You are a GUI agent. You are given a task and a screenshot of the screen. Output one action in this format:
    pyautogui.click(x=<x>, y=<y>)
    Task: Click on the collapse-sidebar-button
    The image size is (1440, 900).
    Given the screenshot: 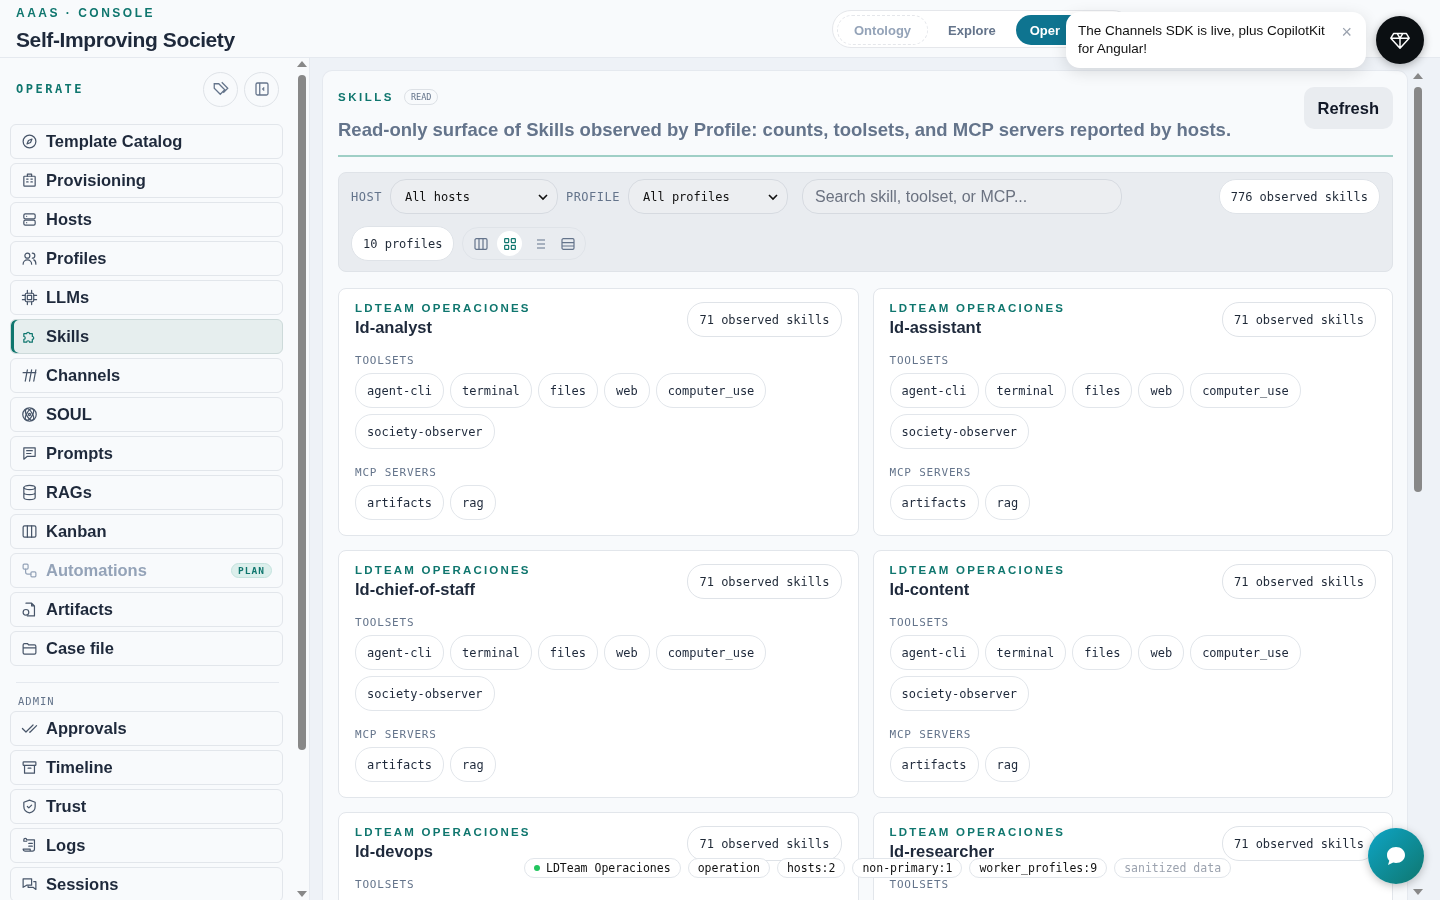 What is the action you would take?
    pyautogui.click(x=261, y=89)
    